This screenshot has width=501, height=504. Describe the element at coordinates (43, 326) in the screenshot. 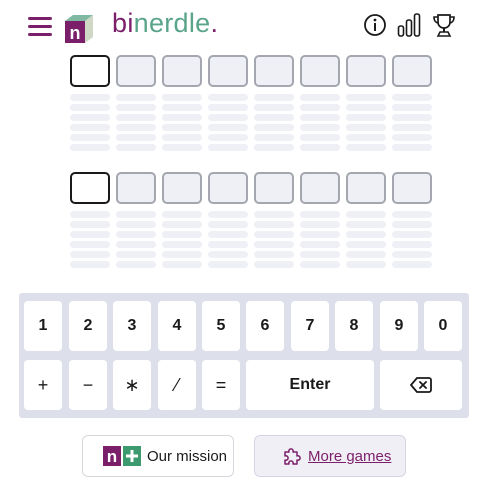

I see `key-1: 1` at that location.